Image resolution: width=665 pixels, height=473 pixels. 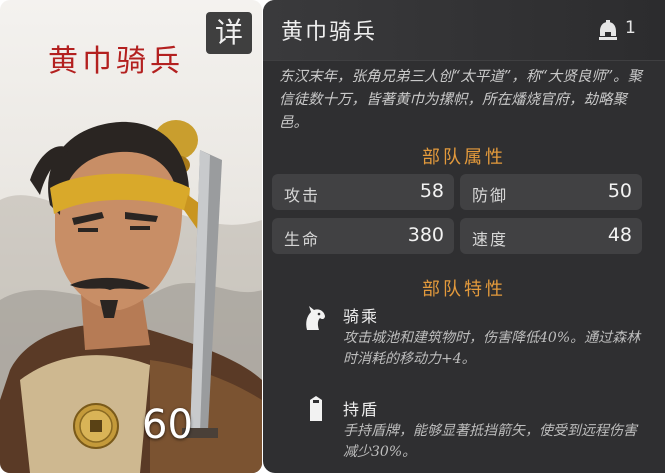 What do you see at coordinates (361, 316) in the screenshot?
I see `trait-name: 骑乘` at bounding box center [361, 316].